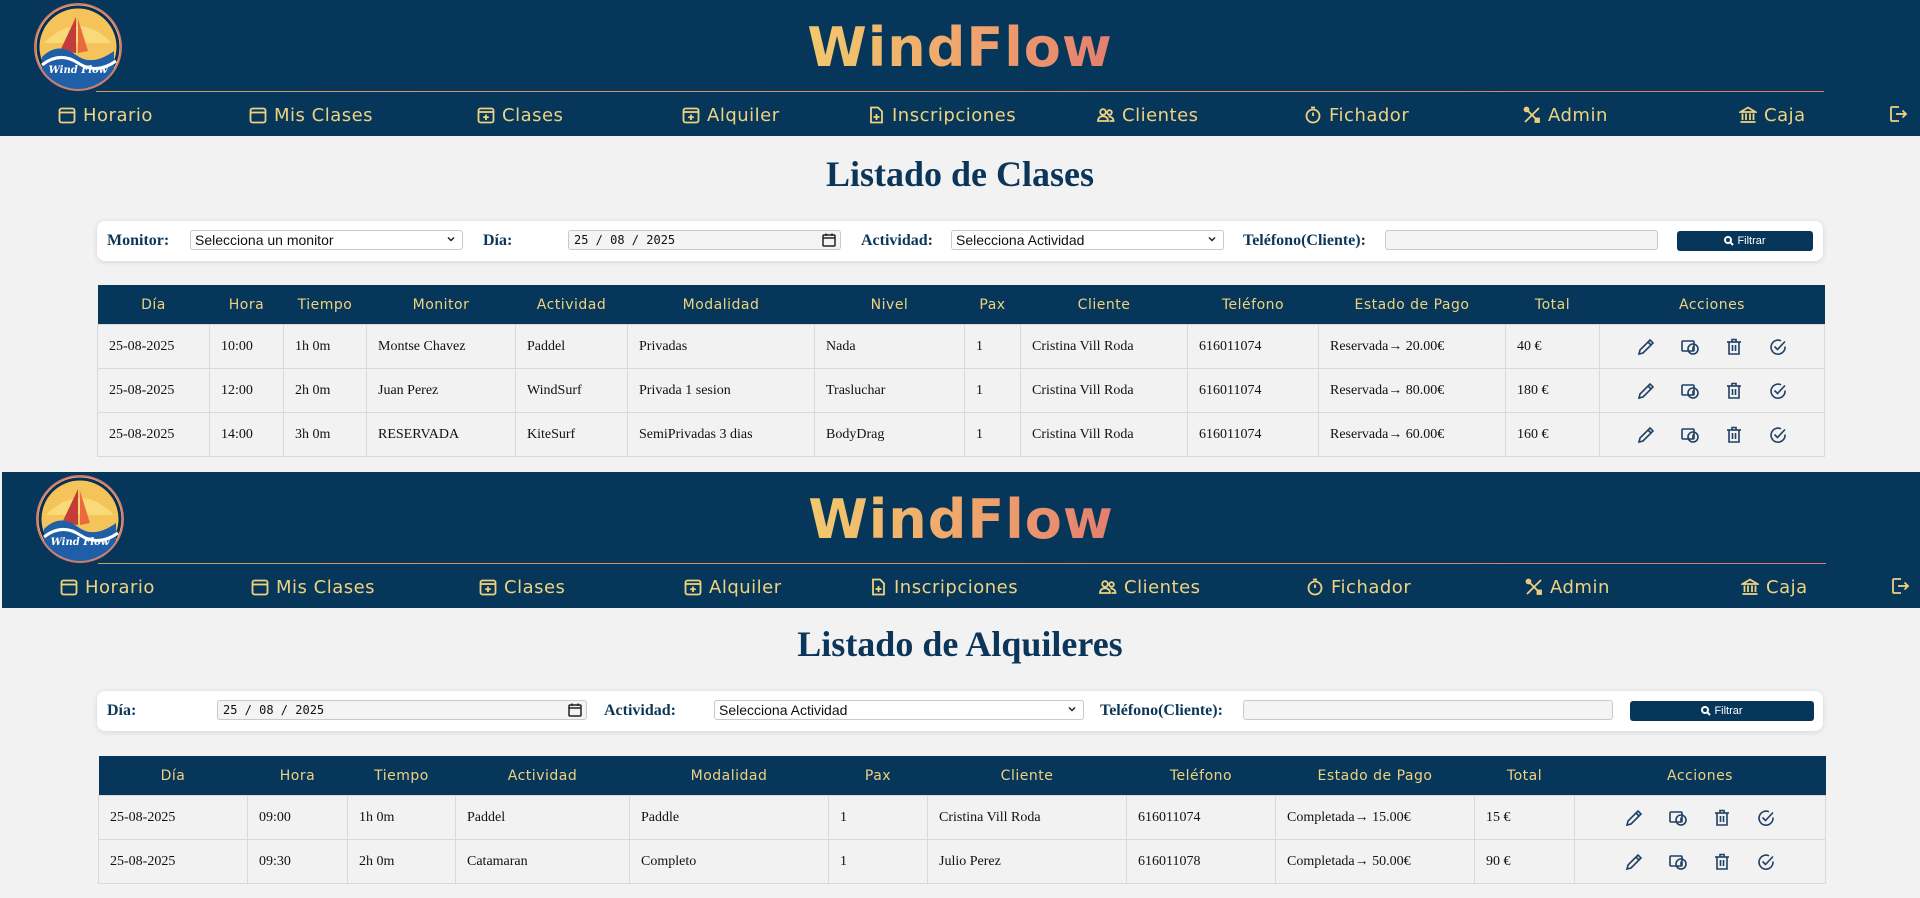 The image size is (1920, 898). What do you see at coordinates (729, 817) in the screenshot?
I see `cell-modalidad: Paddle` at bounding box center [729, 817].